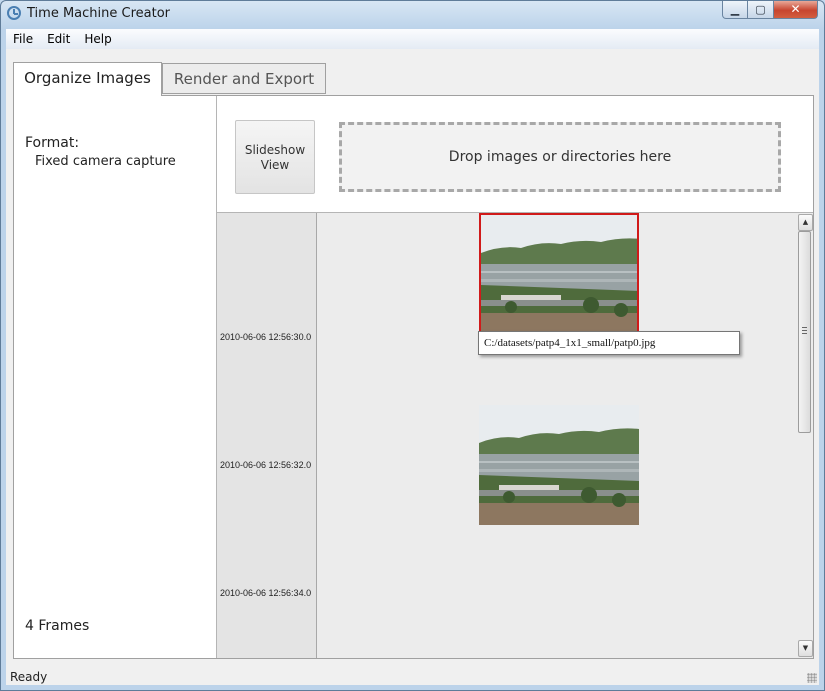  I want to click on slideshow-label-line1: Slideshow, so click(275, 150).